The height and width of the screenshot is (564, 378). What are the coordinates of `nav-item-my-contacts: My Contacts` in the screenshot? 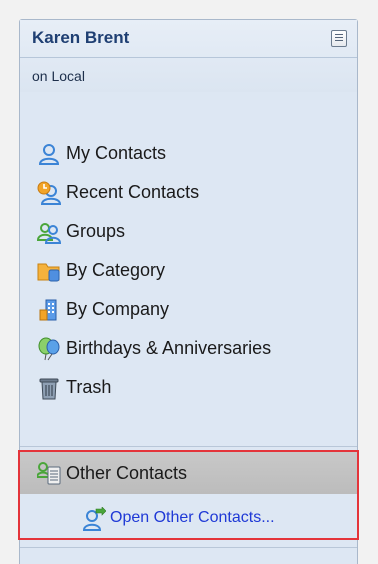 It's located at (188, 153).